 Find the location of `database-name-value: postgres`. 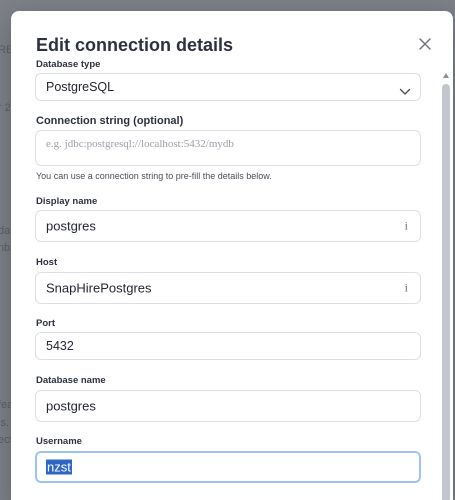

database-name-value: postgres is located at coordinates (71, 406).